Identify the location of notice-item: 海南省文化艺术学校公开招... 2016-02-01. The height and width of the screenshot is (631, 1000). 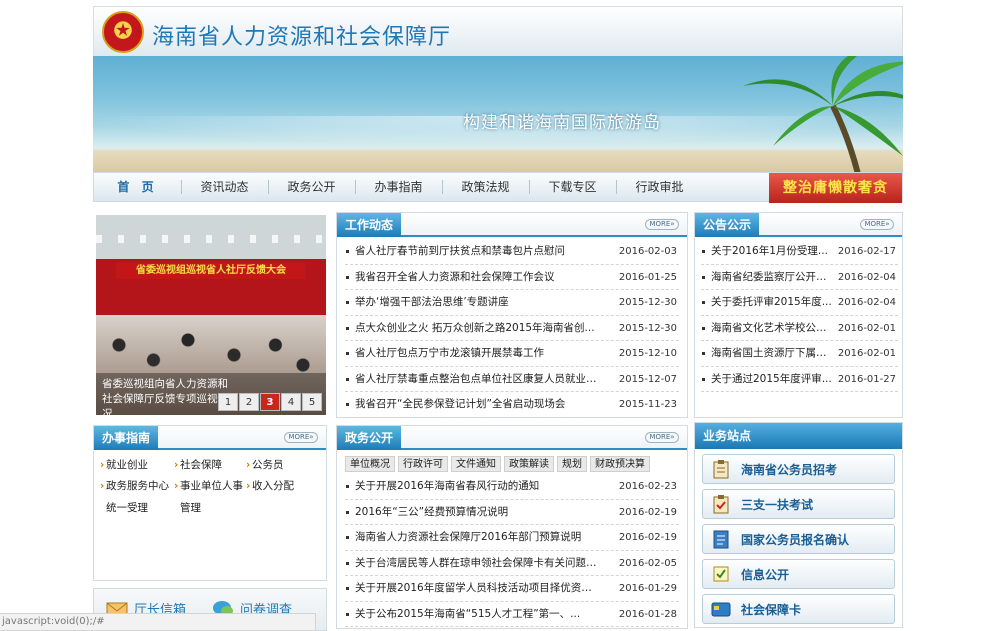
(799, 328).